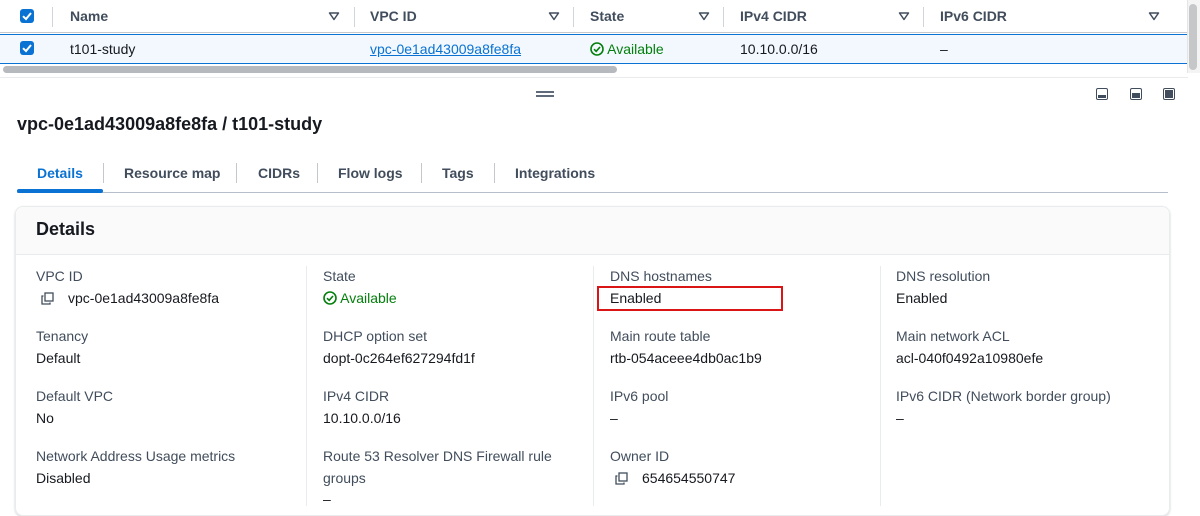 The image size is (1200, 516). Describe the element at coordinates (437, 456) in the screenshot. I see `resolver-firewall-label-line1: Route 53 Resolver DNS Firewall rule` at that location.